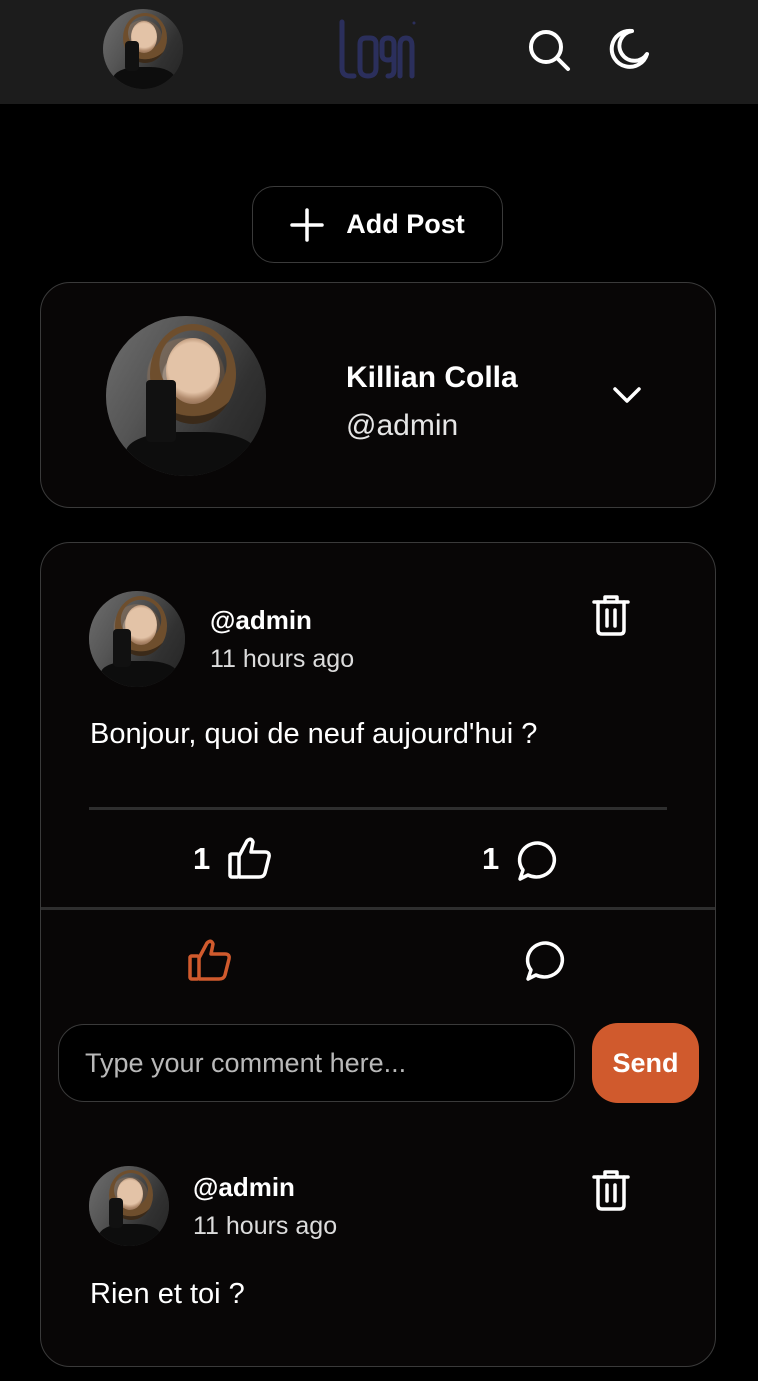  I want to click on post-username: @admin, so click(261, 620).